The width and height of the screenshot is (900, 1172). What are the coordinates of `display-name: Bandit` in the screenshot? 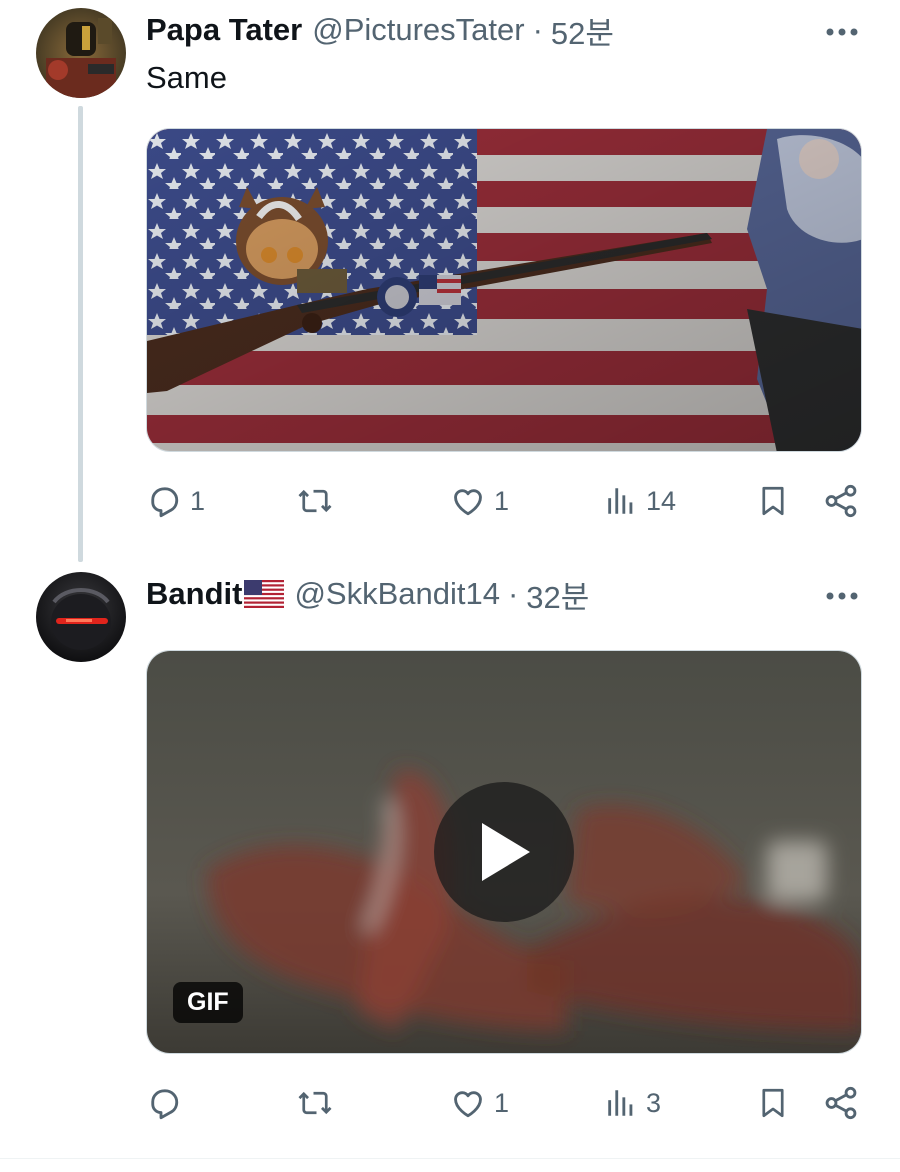 It's located at (194, 594).